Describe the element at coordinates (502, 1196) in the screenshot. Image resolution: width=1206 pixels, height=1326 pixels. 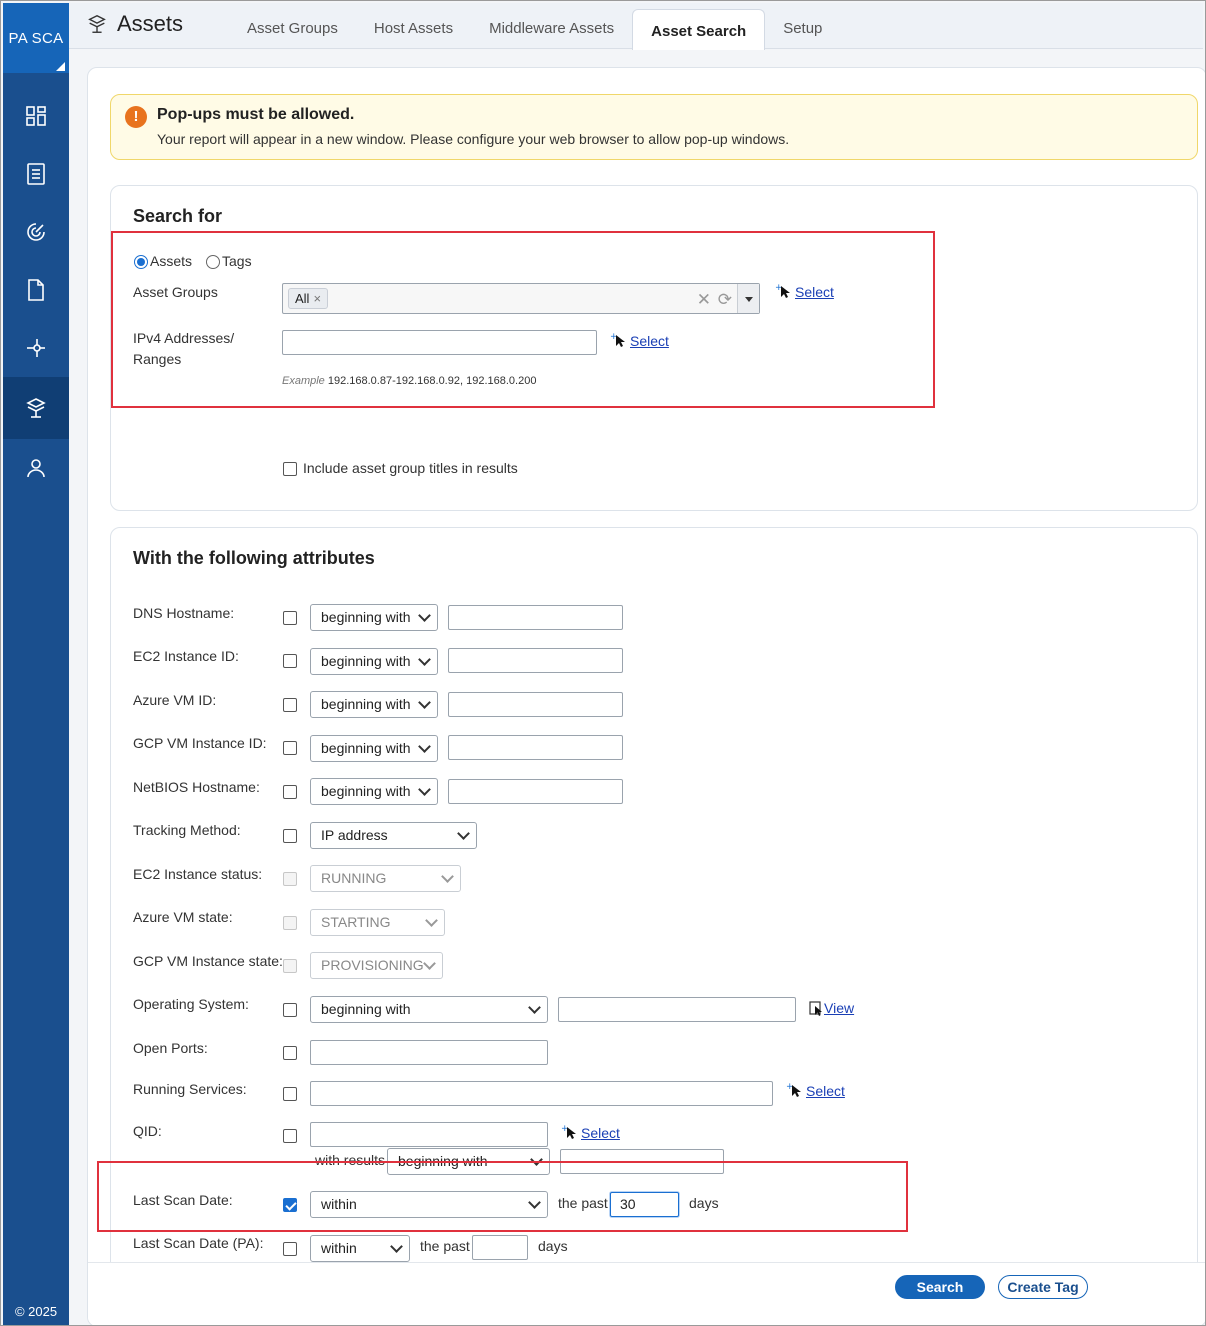
I see `highlight-box-last-scan-date` at that location.